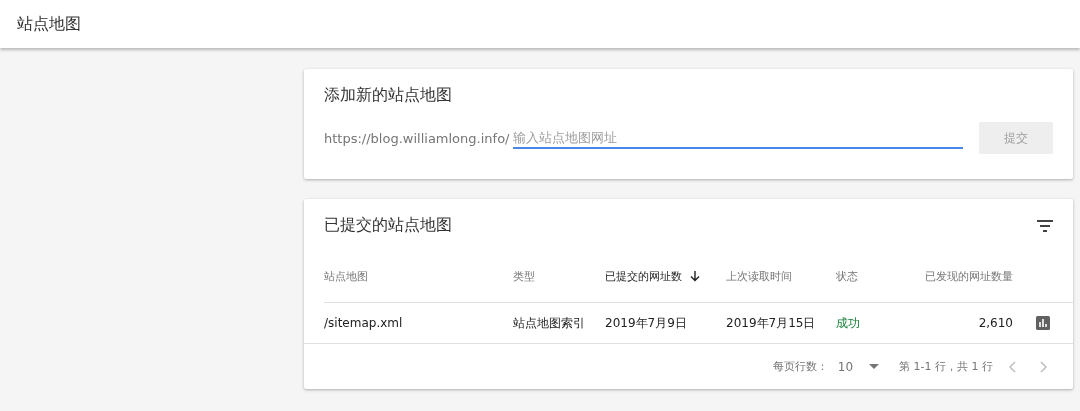 This screenshot has height=411, width=1080. Describe the element at coordinates (771, 323) in the screenshot. I see `table-cell: 2019年7月15日` at that location.